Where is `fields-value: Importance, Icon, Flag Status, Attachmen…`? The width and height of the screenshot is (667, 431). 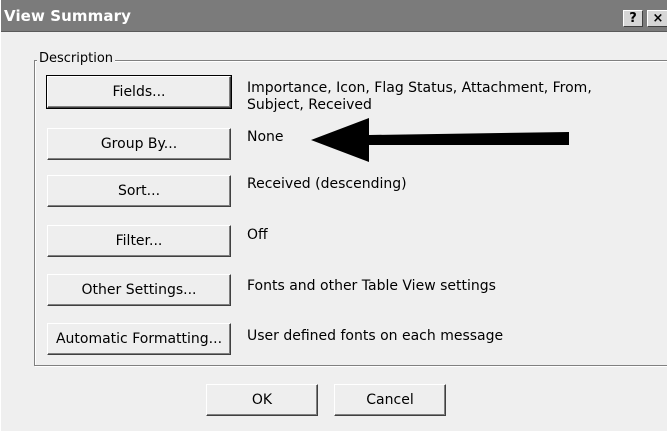 fields-value: Importance, Icon, Flag Status, Attachmen… is located at coordinates (419, 96).